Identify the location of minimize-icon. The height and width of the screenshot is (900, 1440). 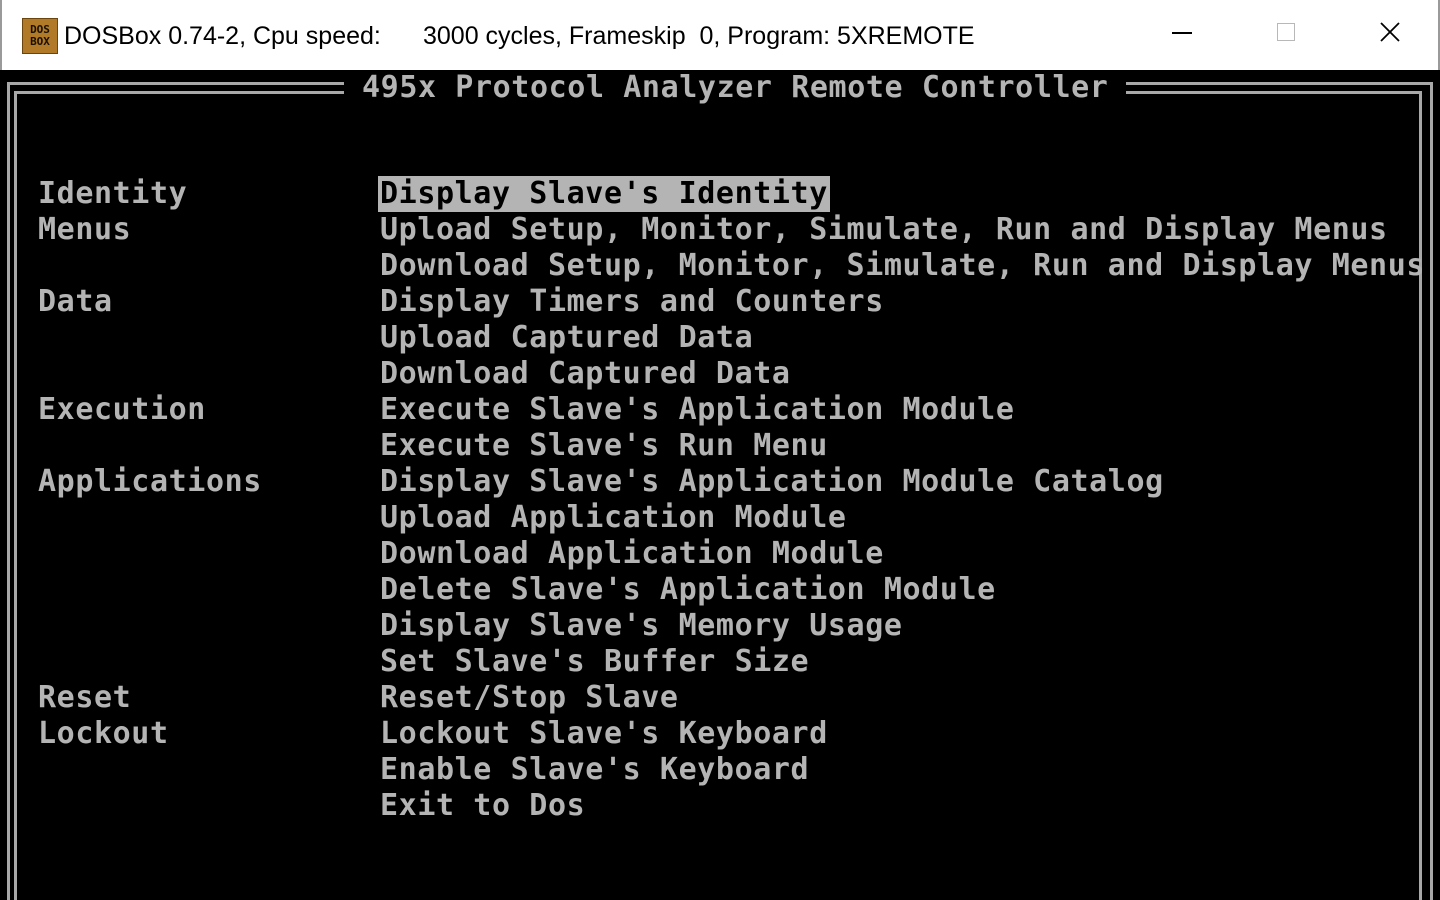
(1182, 33).